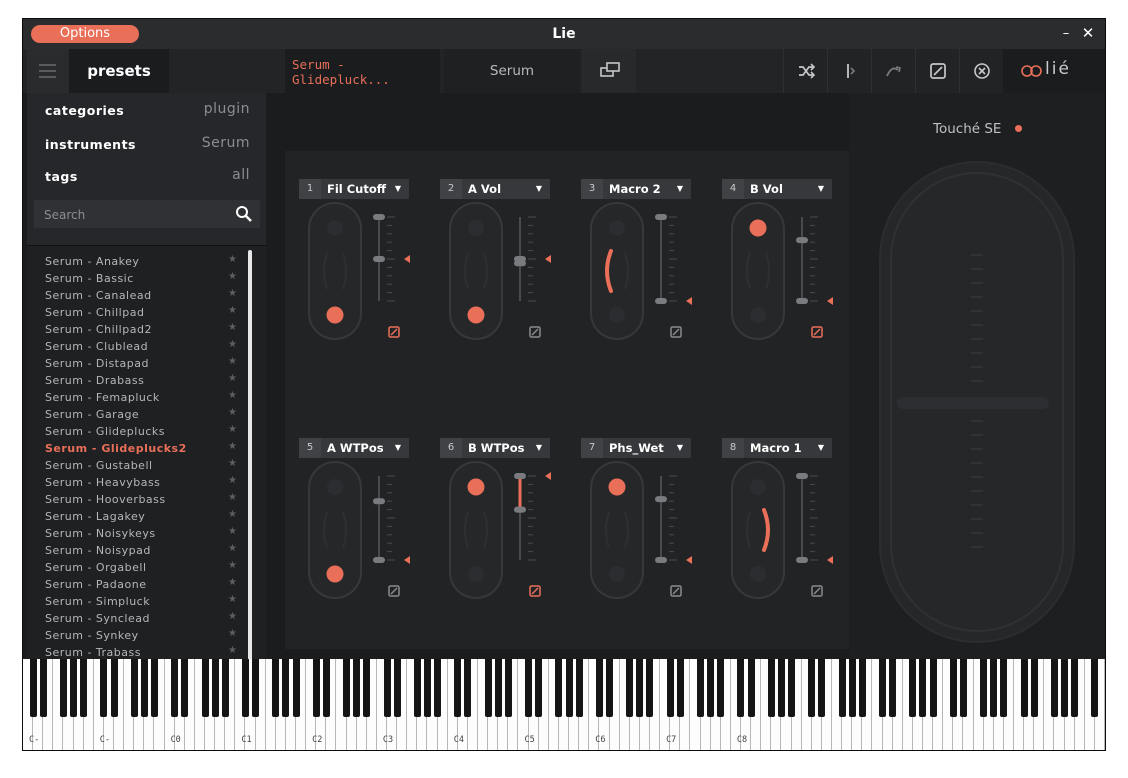 The image size is (1128, 778). I want to click on list-item: Serum - Bassic ★, so click(137, 278).